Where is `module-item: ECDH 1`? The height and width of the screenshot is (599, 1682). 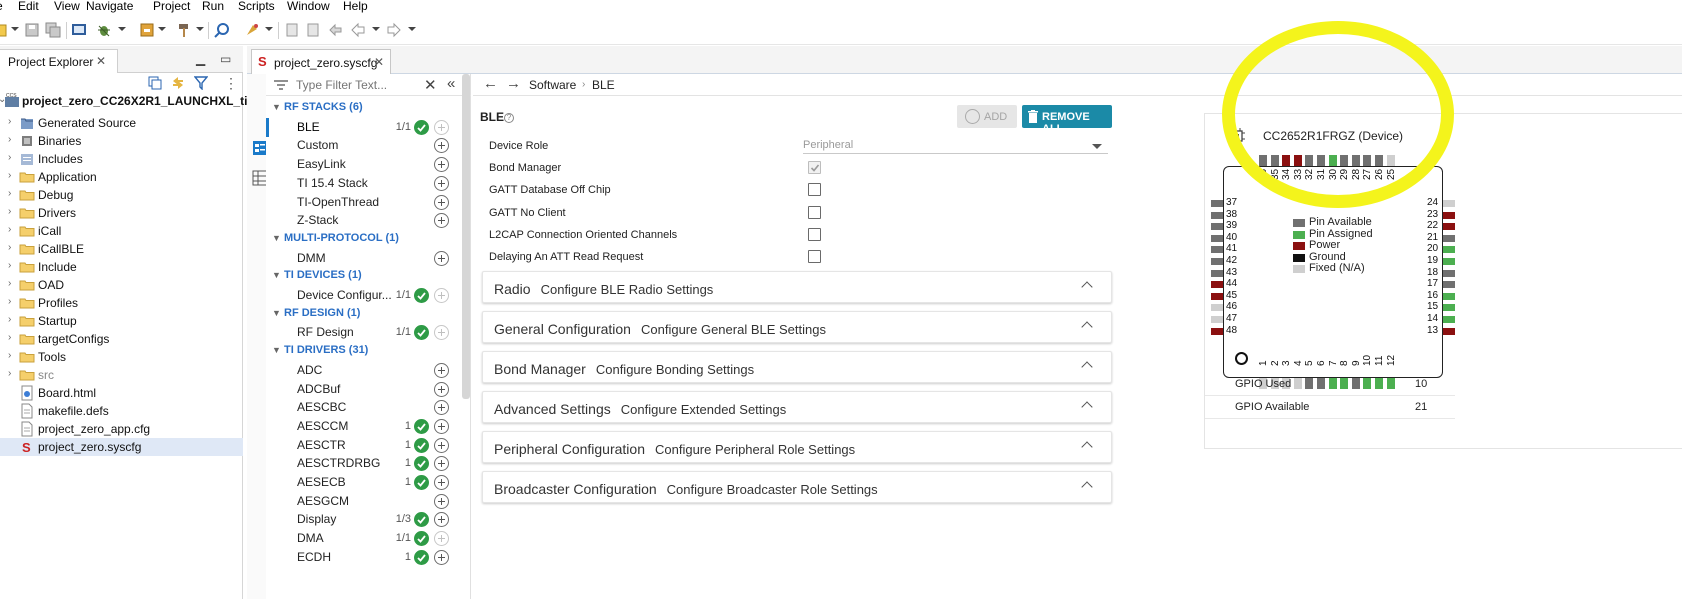
module-item: ECDH 1 is located at coordinates (366, 557).